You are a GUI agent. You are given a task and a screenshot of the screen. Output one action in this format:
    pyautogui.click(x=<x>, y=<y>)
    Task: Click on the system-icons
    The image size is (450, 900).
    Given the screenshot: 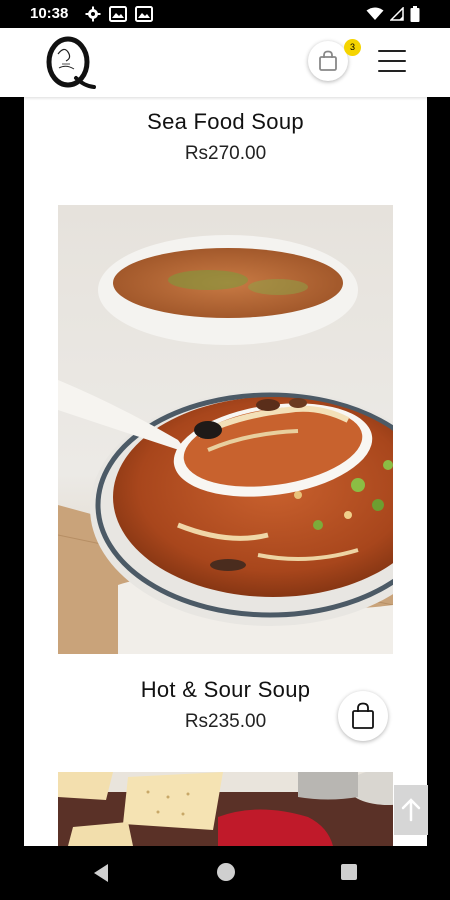 What is the action you would take?
    pyautogui.click(x=393, y=14)
    